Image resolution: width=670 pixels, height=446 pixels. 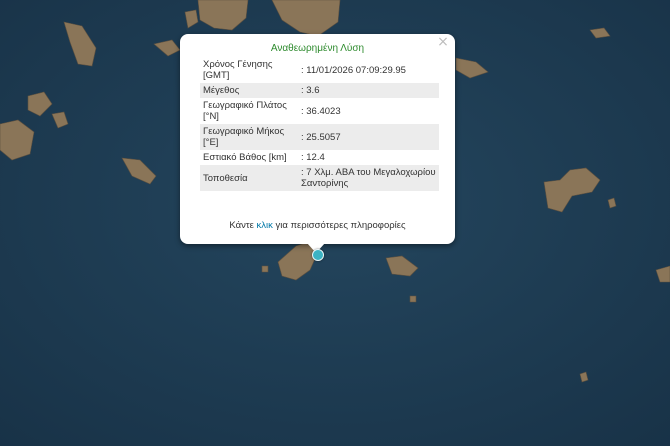 What do you see at coordinates (249, 178) in the screenshot?
I see `label-location: Τοποθεσία` at bounding box center [249, 178].